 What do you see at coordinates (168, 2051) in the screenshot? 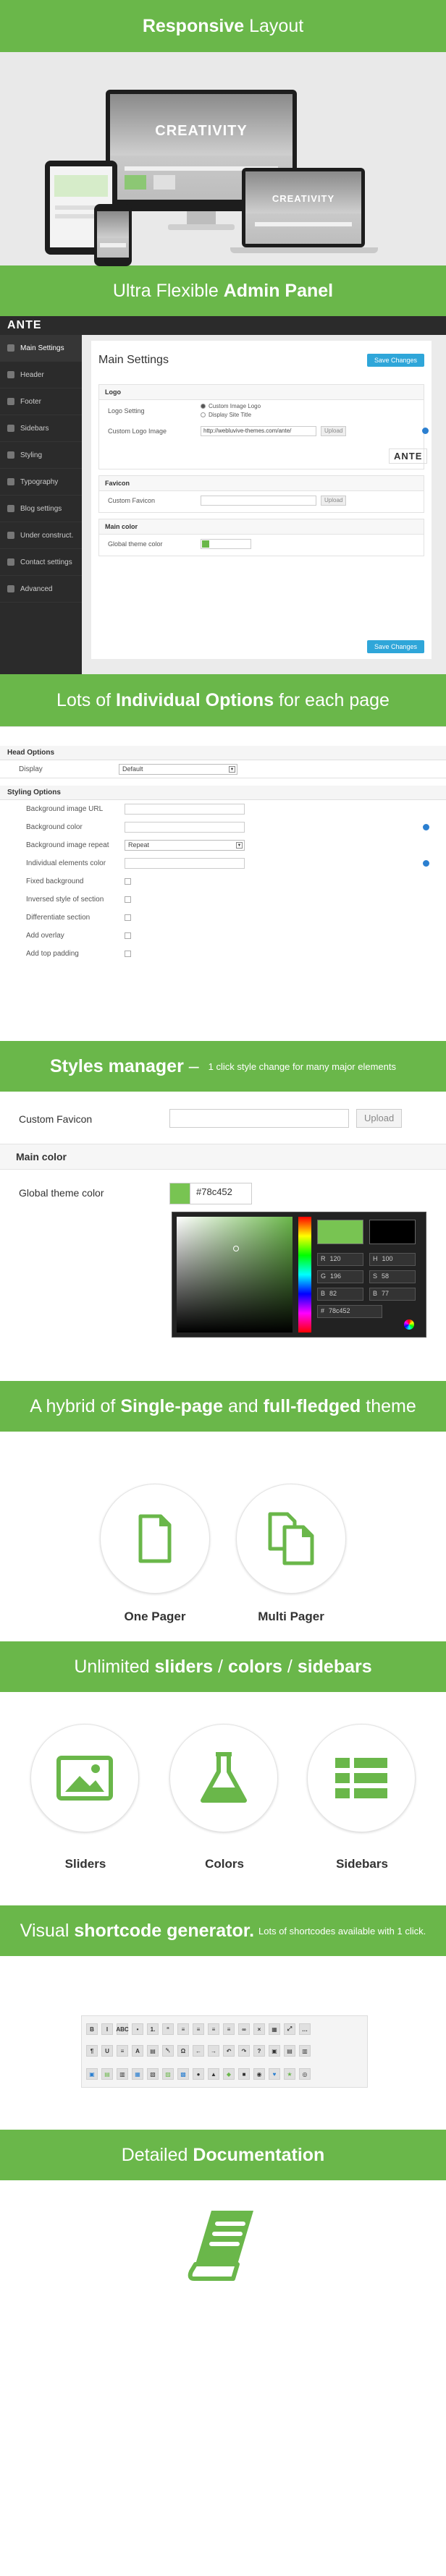
I see `toolbar-button: ␡` at bounding box center [168, 2051].